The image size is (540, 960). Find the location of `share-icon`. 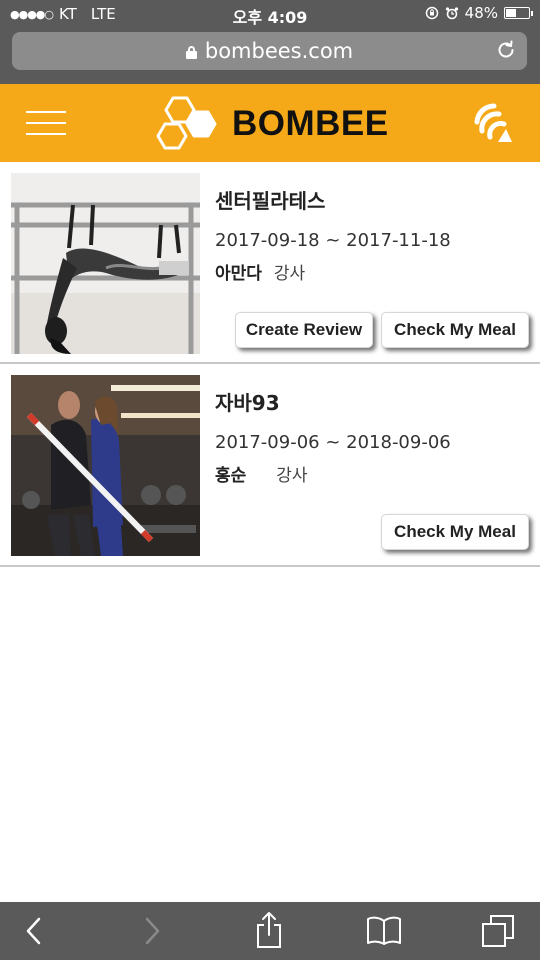

share-icon is located at coordinates (269, 930).